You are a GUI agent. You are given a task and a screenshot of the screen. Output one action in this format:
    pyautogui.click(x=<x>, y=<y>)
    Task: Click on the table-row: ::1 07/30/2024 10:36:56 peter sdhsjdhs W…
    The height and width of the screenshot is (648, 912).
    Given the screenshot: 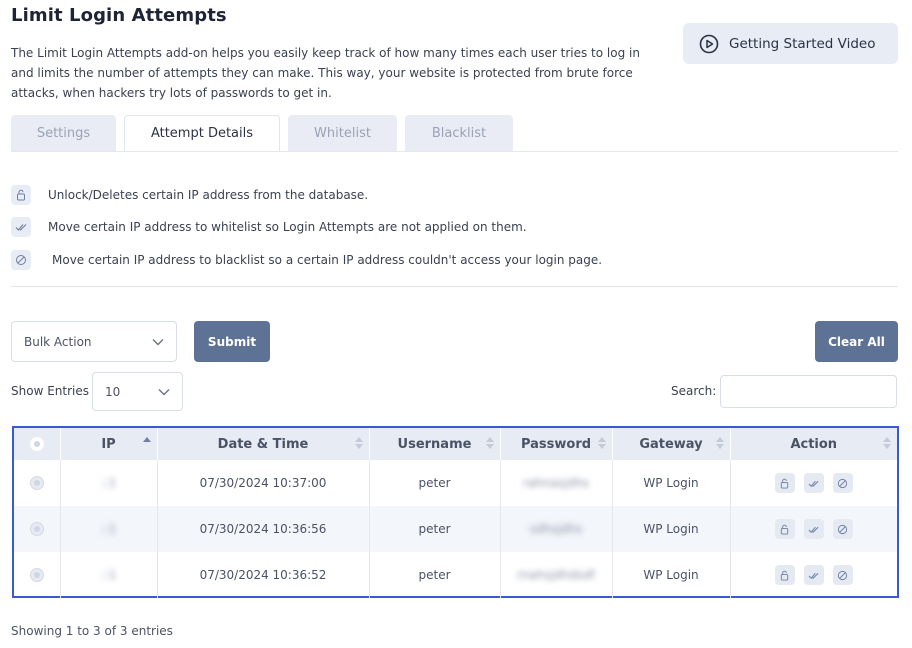 What is the action you would take?
    pyautogui.click(x=455, y=529)
    